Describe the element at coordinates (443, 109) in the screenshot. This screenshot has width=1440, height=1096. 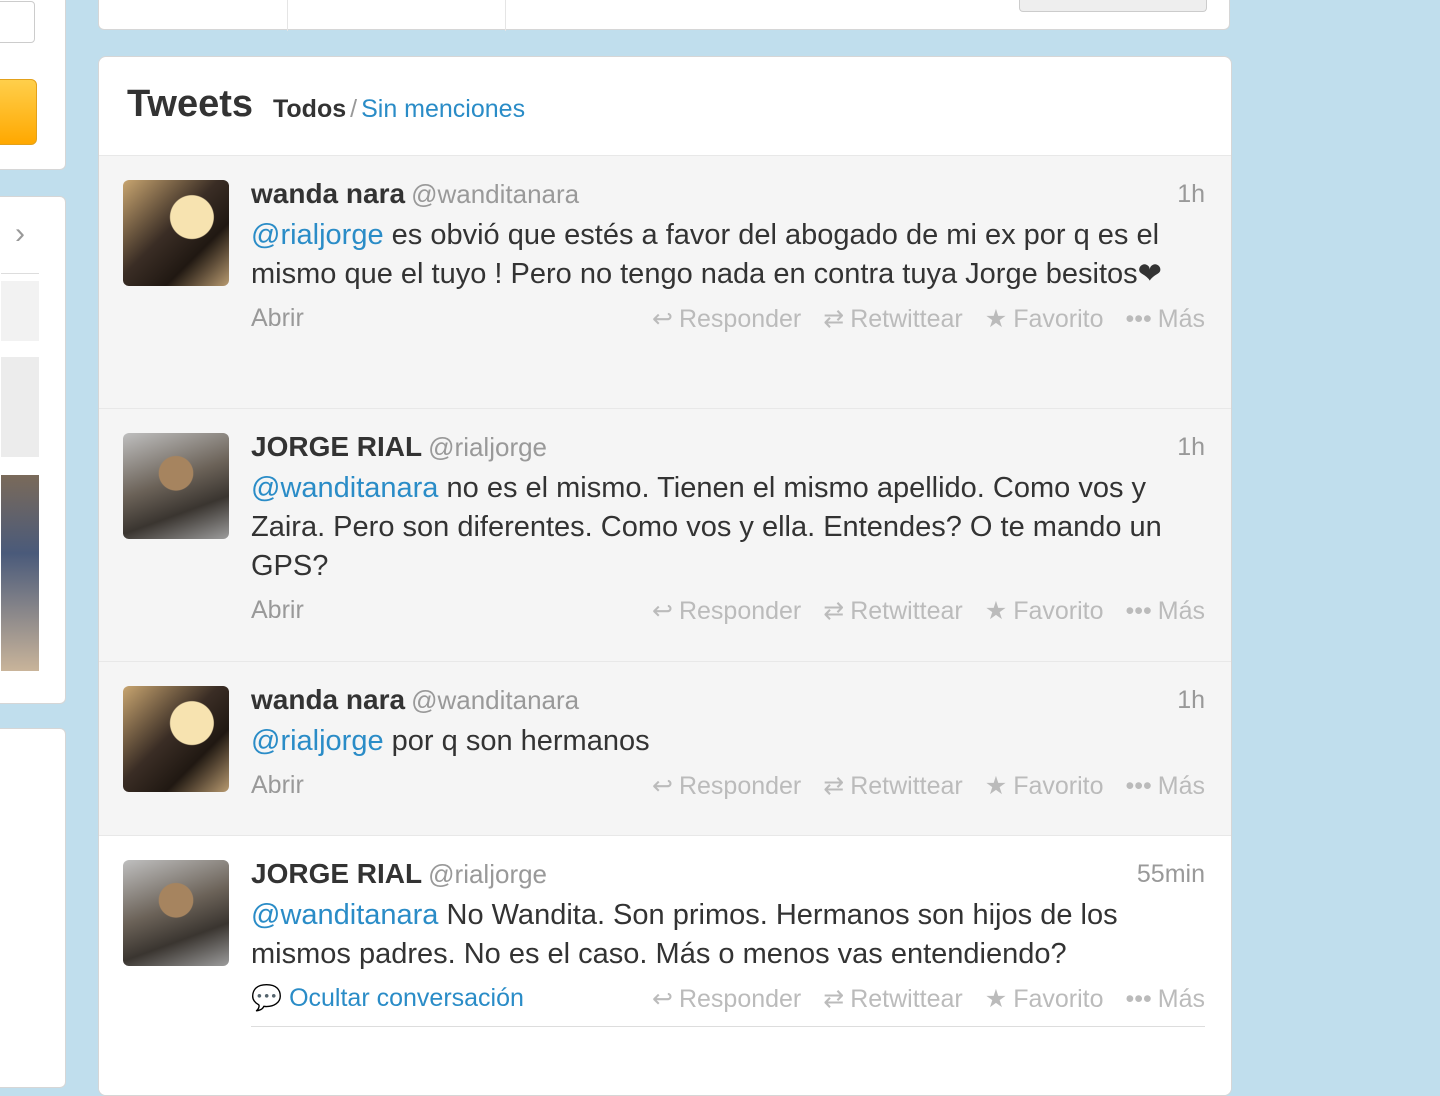
I see `filter-sin-menciones-link: Sin menciones` at that location.